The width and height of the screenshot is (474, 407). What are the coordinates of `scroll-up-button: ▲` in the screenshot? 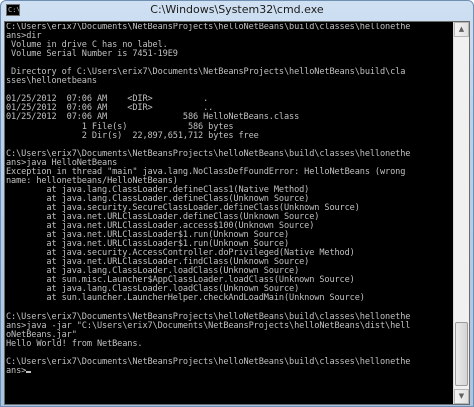 It's located at (461, 29).